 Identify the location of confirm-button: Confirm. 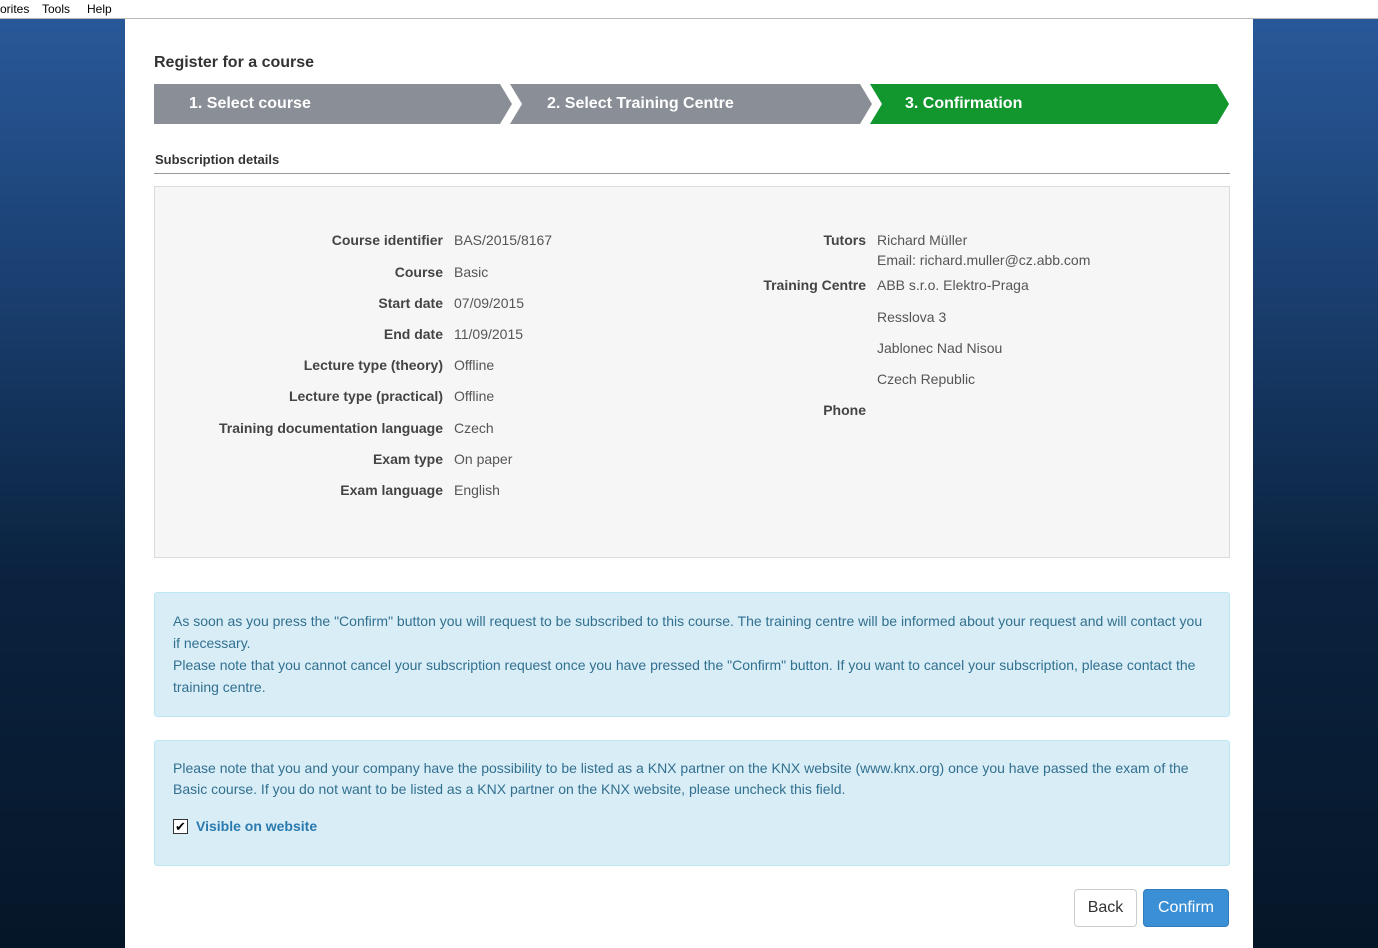
(1186, 908).